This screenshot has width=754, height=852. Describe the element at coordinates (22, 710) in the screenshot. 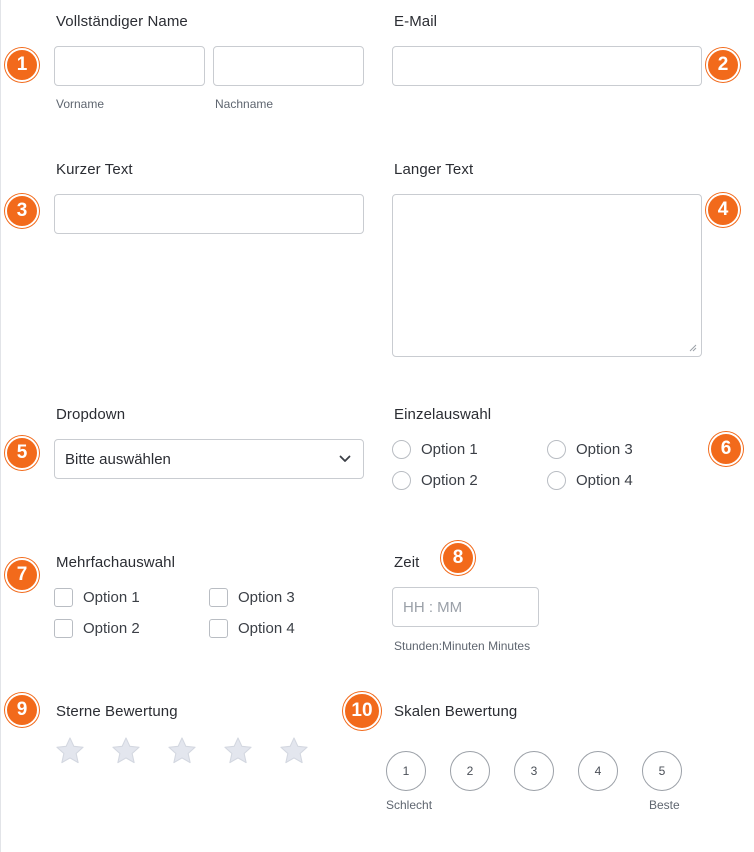

I see `badge-9: 9` at that location.